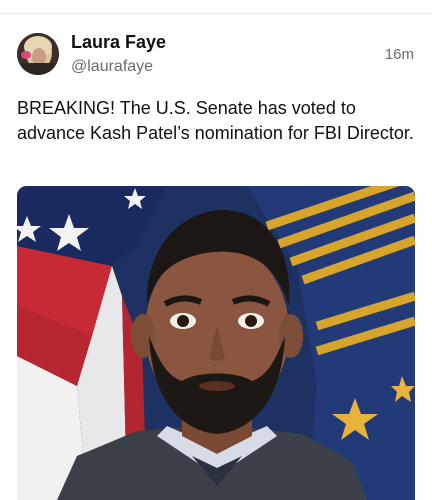 The height and width of the screenshot is (500, 432). Describe the element at coordinates (399, 54) in the screenshot. I see `post-timestamp: 16m` at that location.